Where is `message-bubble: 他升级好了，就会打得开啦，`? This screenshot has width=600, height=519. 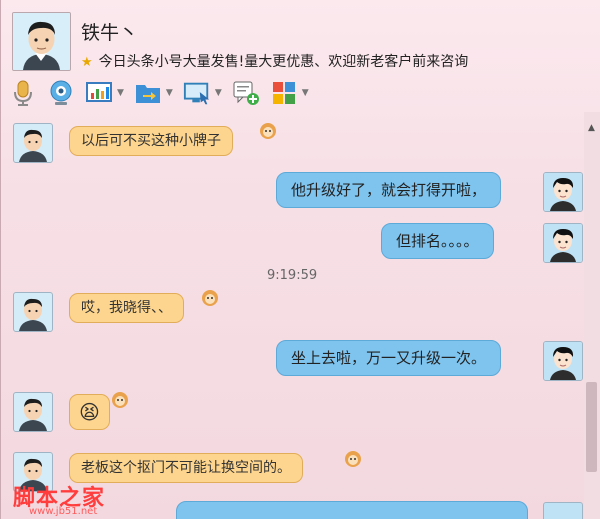 message-bubble: 他升级好了，就会打得开啦， is located at coordinates (389, 190).